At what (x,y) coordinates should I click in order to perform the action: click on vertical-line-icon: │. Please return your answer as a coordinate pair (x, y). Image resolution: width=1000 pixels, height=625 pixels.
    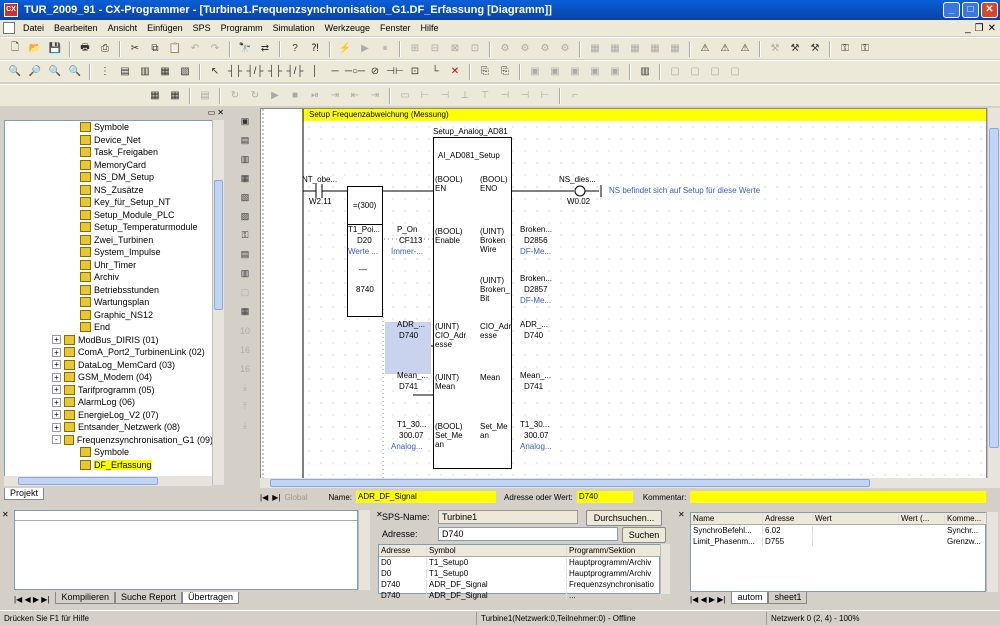
    Looking at the image, I should click on (315, 72).